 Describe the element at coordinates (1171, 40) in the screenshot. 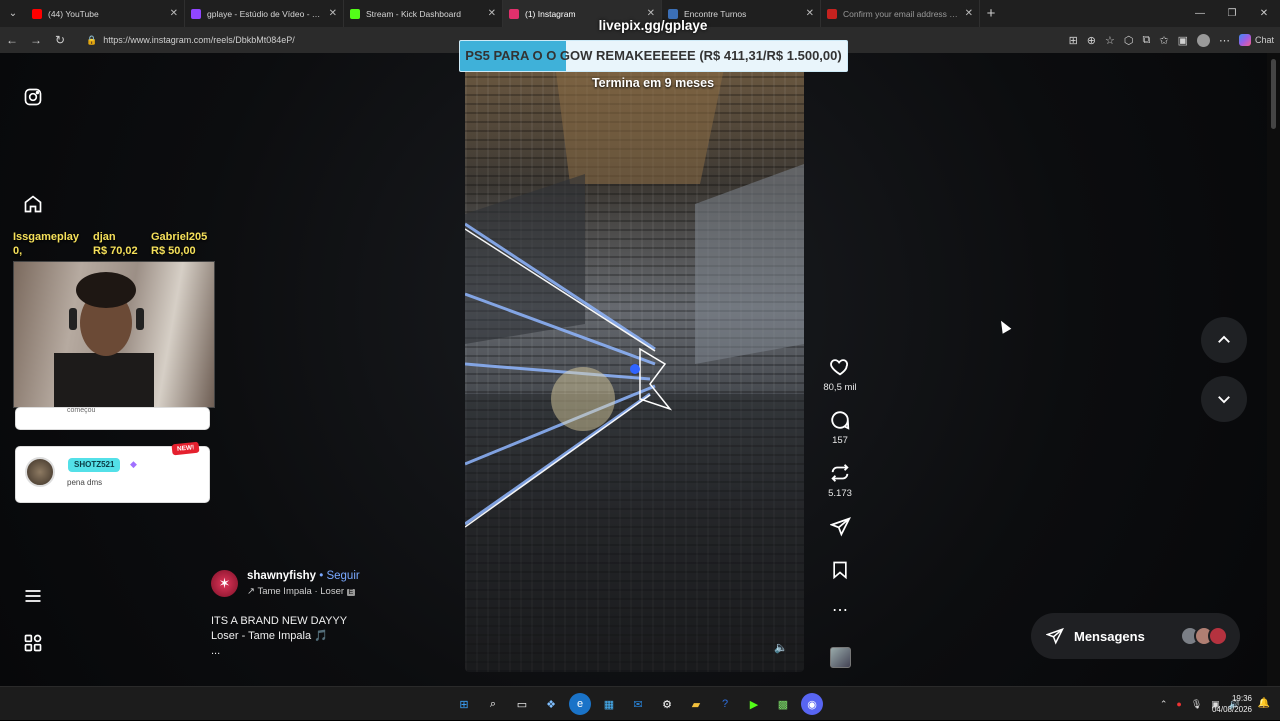

I see `toolbar: ⊞ ⊕ ☆ ⬡ ⧉ ✩ ▣ ⋯ Chat` at that location.